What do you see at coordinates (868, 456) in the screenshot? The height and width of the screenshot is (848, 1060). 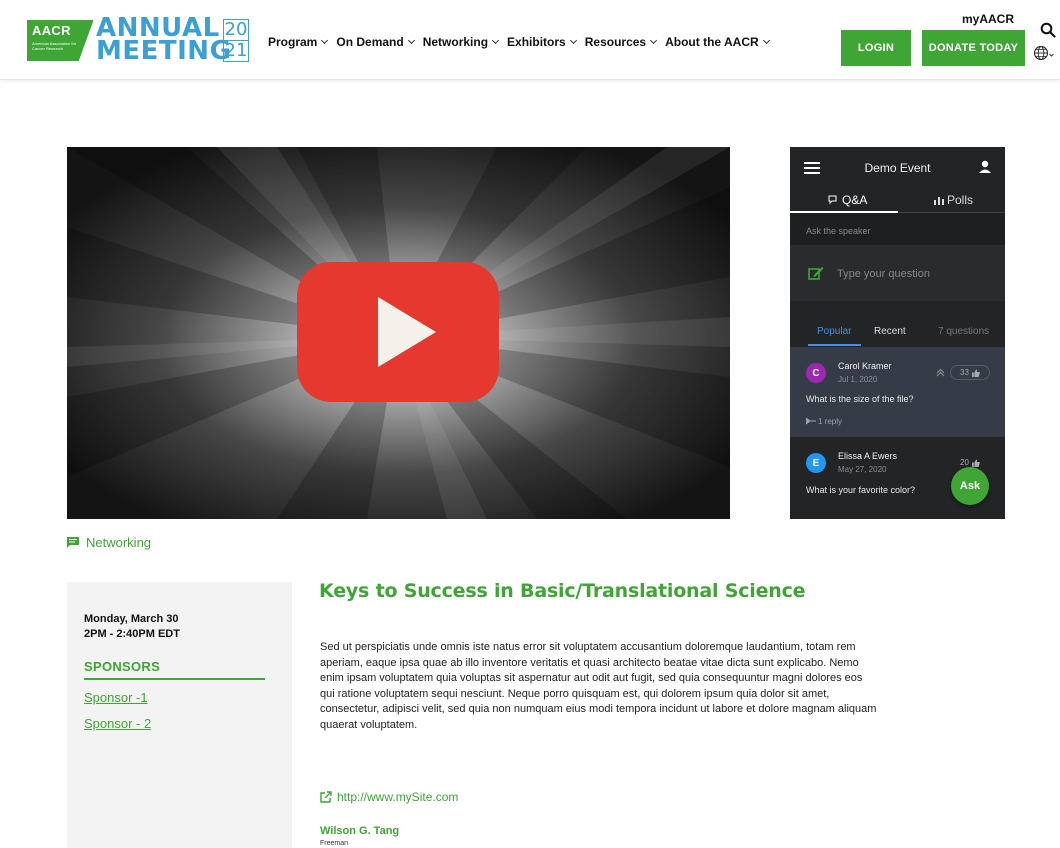 I see `question-author: Elissa A Ewers` at bounding box center [868, 456].